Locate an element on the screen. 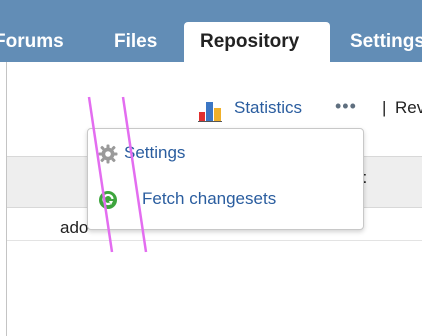 Image resolution: width=422 pixels, height=336 pixels. statistics-link: Statistics is located at coordinates (268, 108).